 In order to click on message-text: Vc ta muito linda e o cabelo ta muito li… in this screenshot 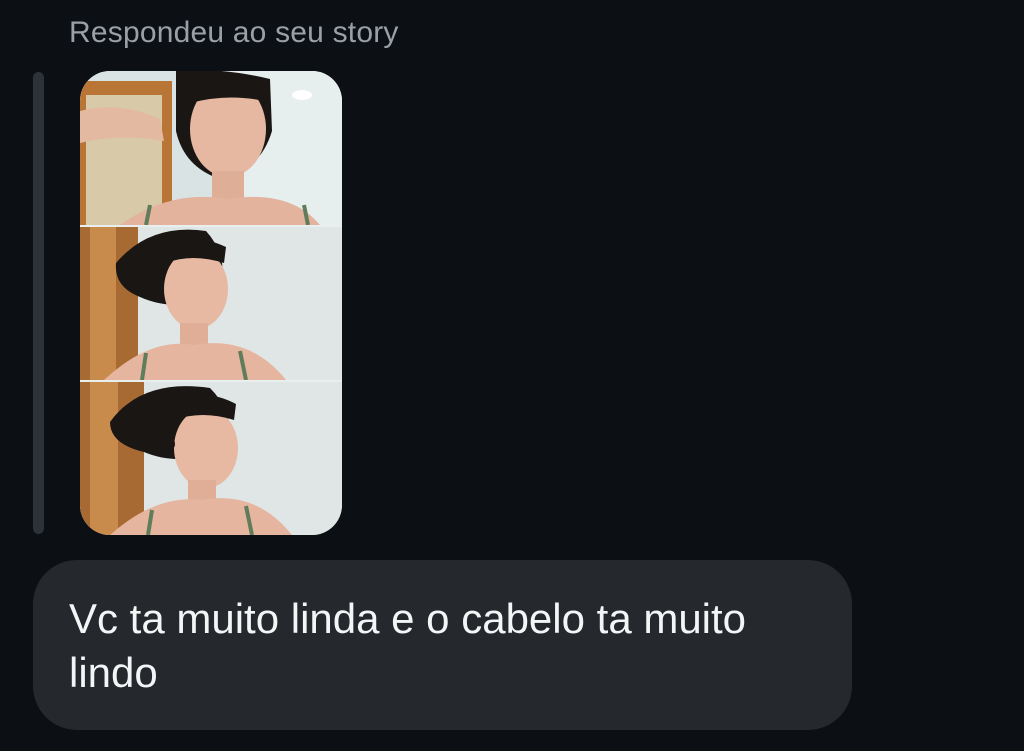, I will do `click(408, 645)`.